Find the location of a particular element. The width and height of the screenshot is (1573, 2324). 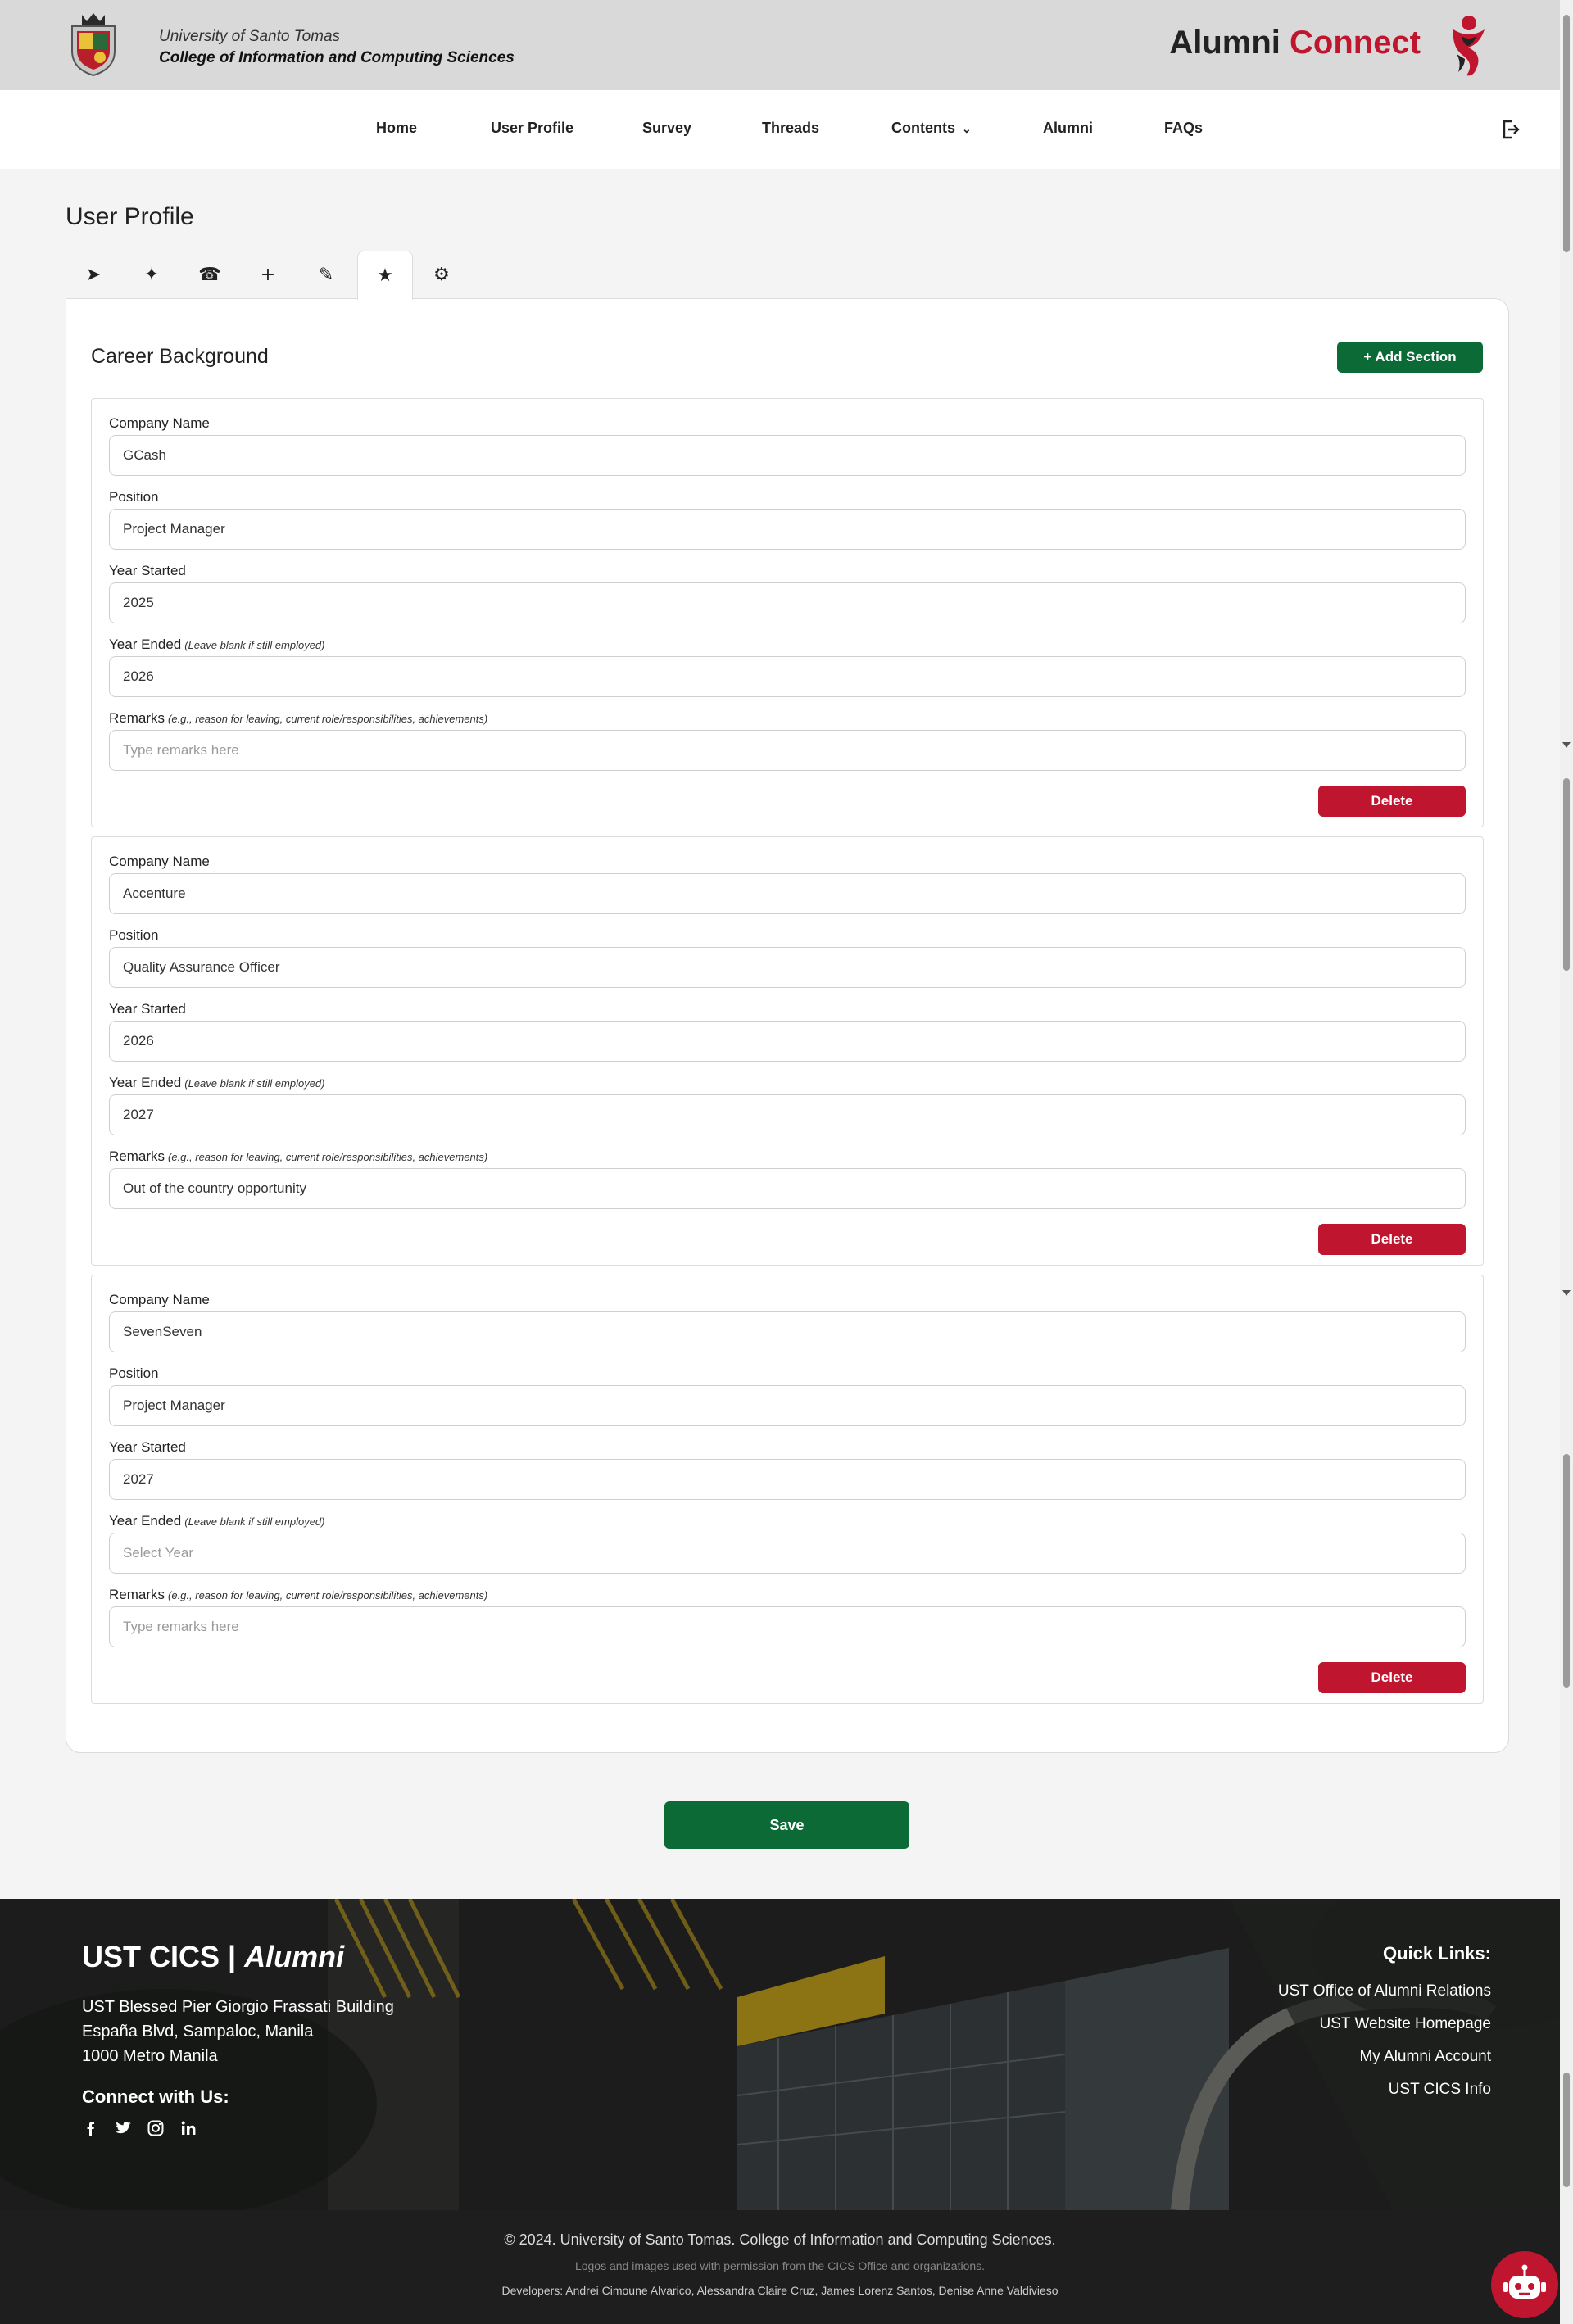

tab-pencil: ✎ is located at coordinates (326, 274).